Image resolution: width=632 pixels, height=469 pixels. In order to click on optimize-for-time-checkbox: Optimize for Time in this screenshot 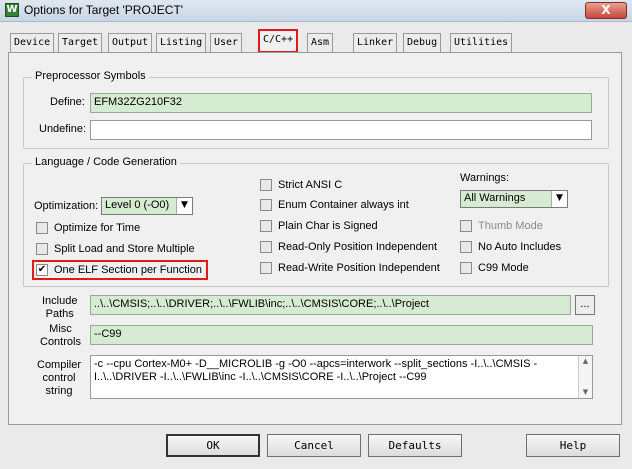, I will do `click(88, 228)`.